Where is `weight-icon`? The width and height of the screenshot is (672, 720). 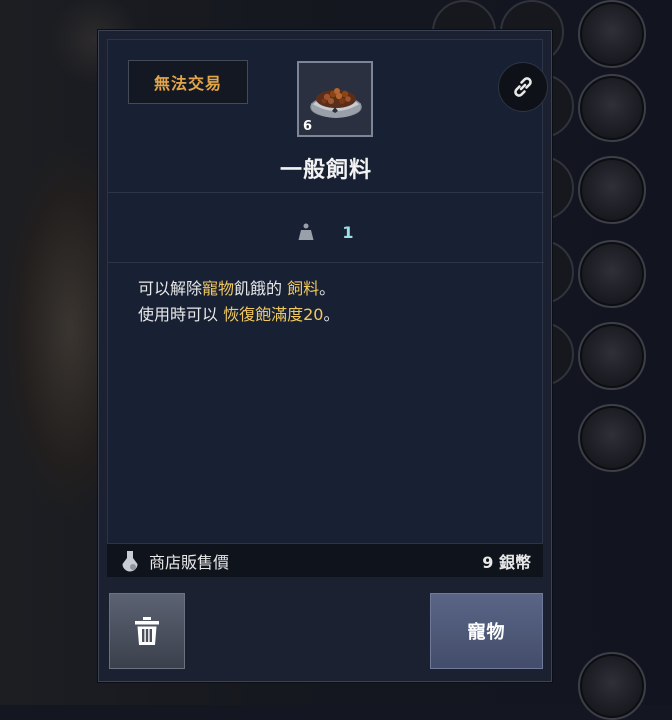
weight-icon is located at coordinates (306, 231).